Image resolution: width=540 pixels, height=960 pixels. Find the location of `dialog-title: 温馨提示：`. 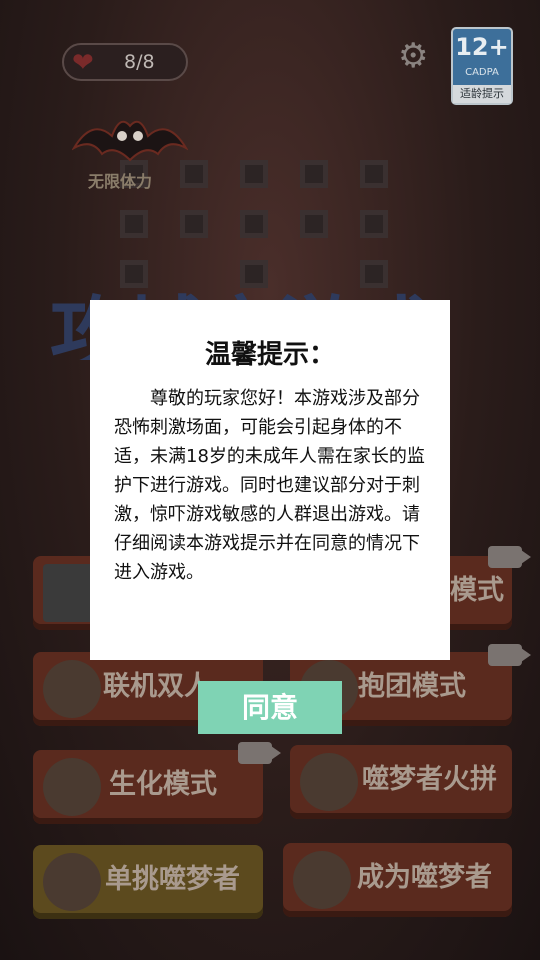

dialog-title: 温馨提示： is located at coordinates (269, 355).